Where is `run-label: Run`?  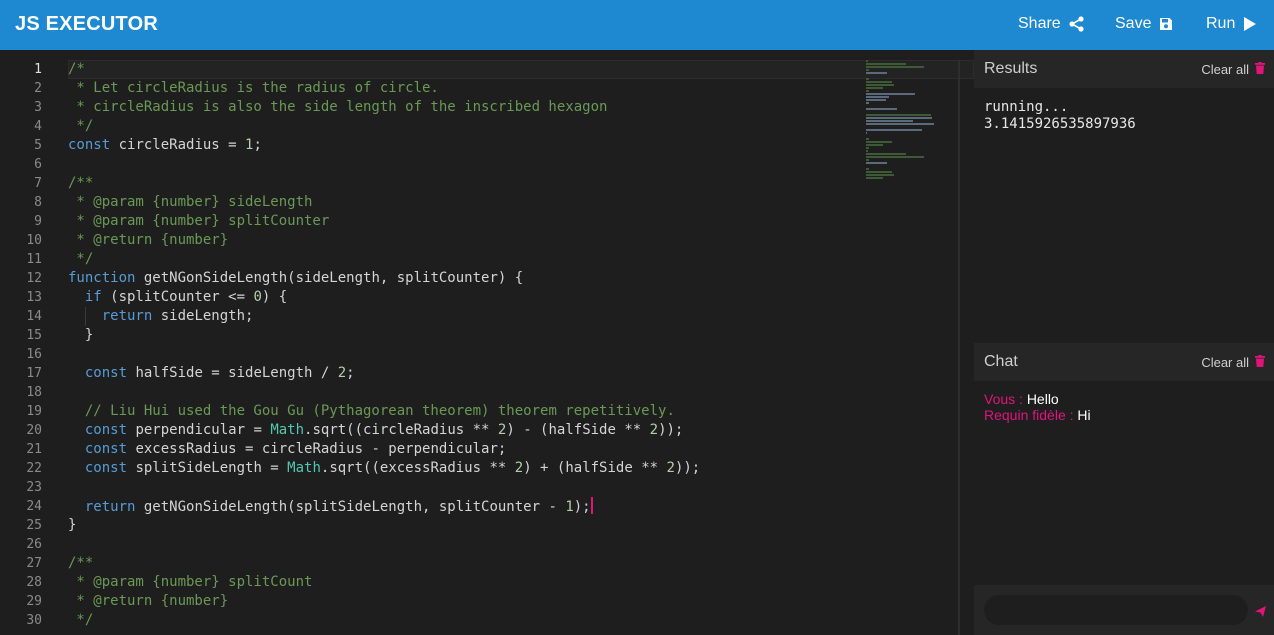
run-label: Run is located at coordinates (1221, 23).